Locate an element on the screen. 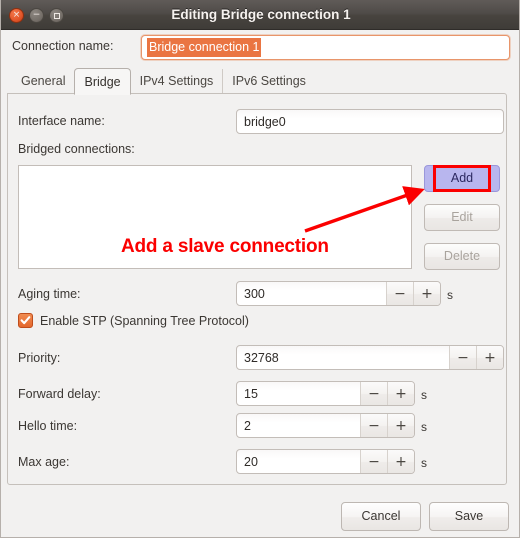 This screenshot has height=538, width=520. edit-button: Edit is located at coordinates (462, 217).